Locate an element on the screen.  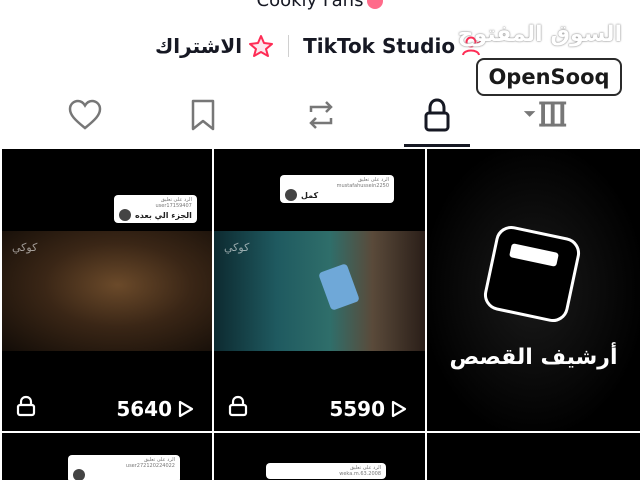
divider is located at coordinates (289, 46).